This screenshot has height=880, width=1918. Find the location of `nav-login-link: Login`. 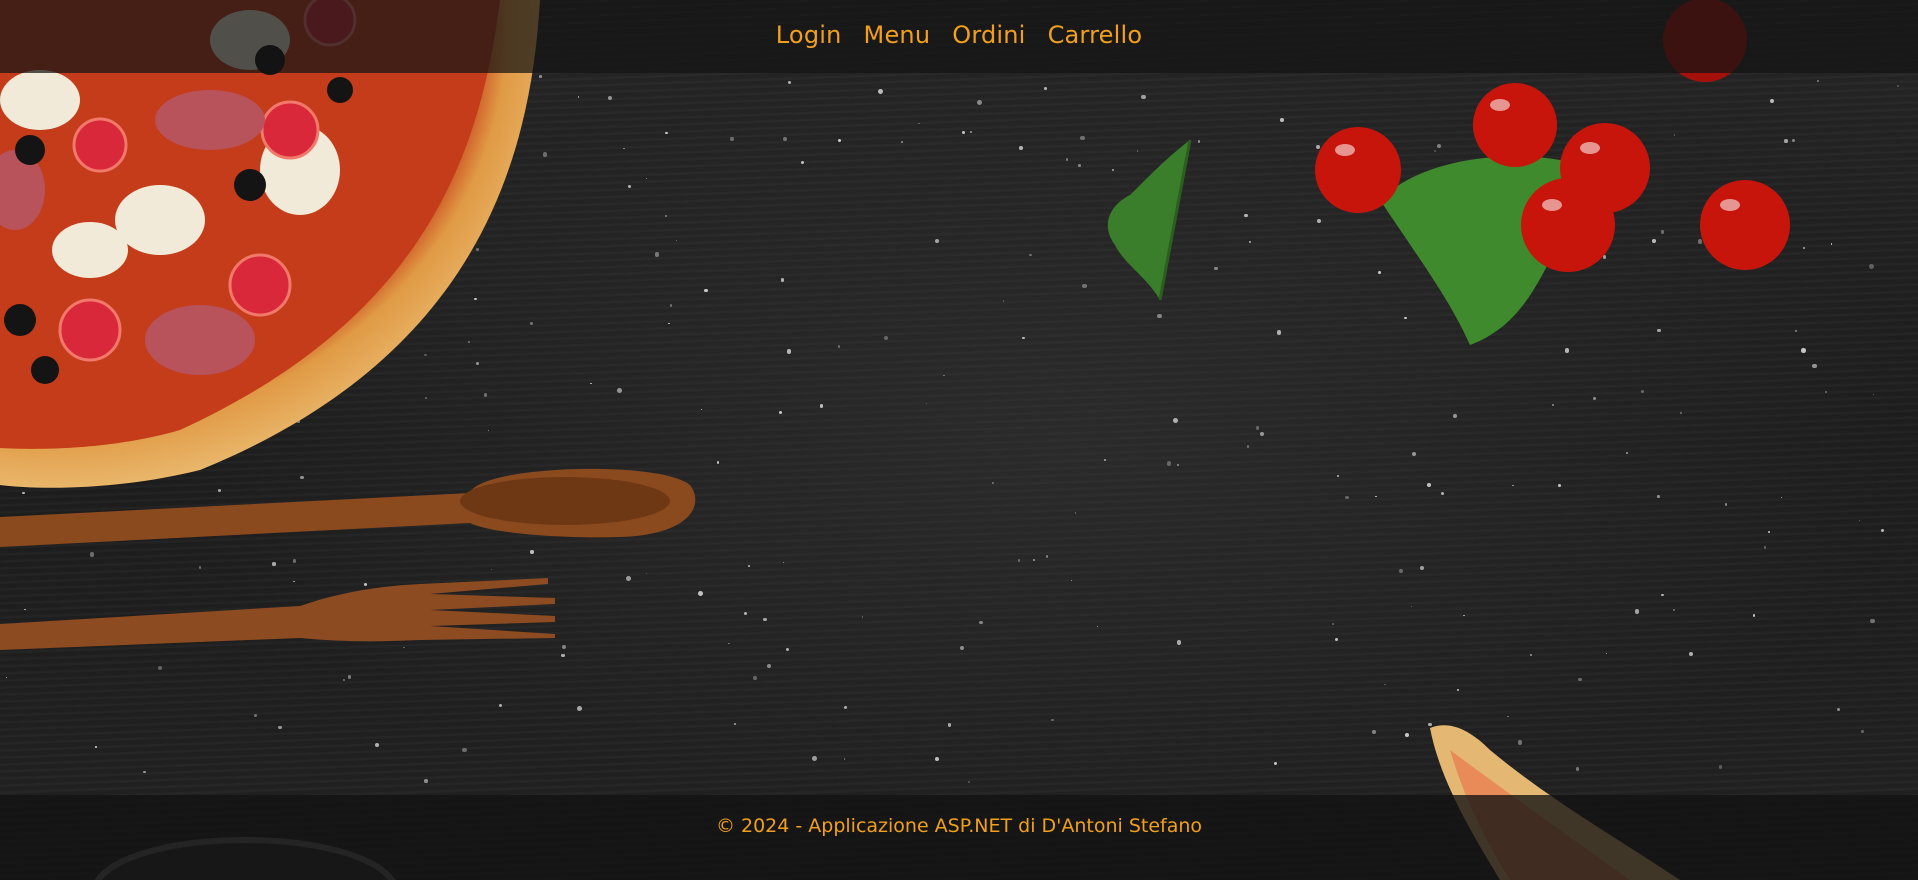

nav-login-link: Login is located at coordinates (809, 35).